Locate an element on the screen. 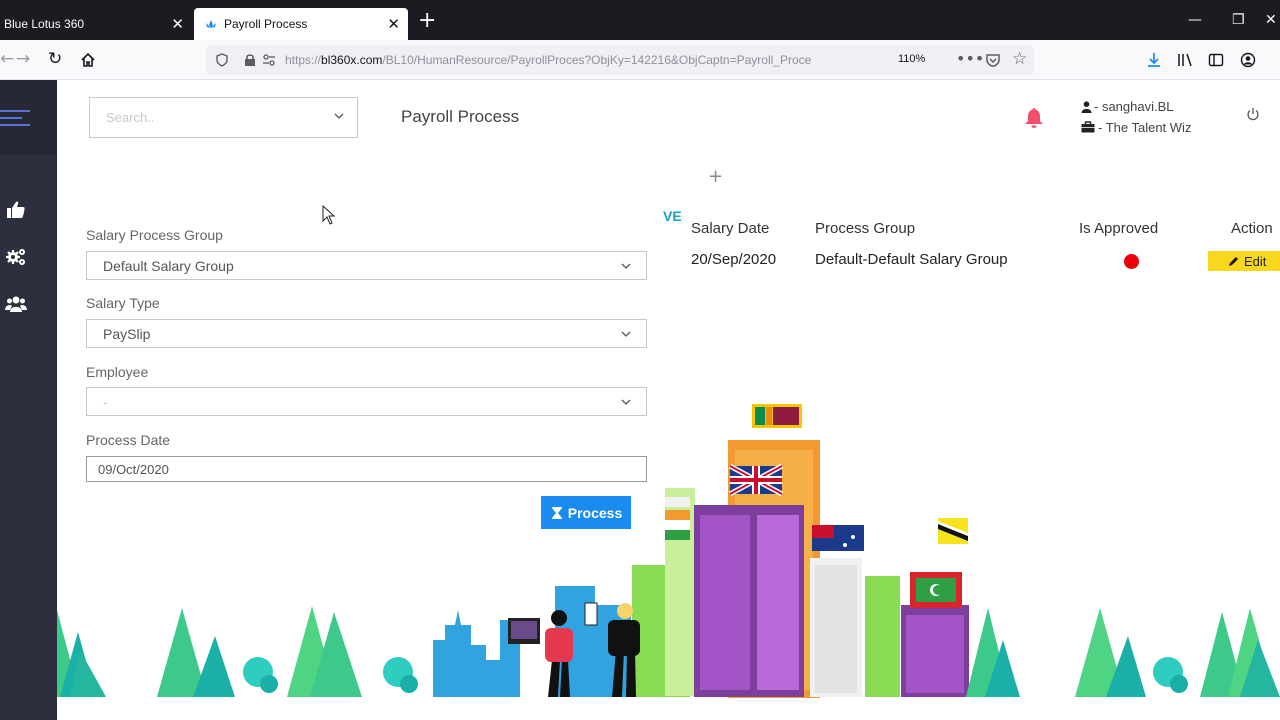 This screenshot has width=1280, height=720. column-header-is-approved: Is Approved is located at coordinates (1119, 228).